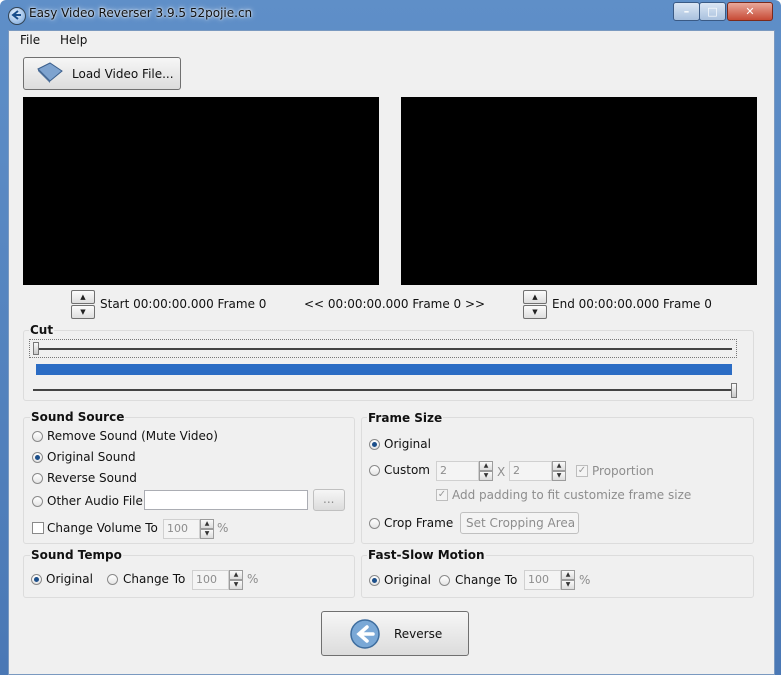  What do you see at coordinates (210, 580) in the screenshot?
I see `tempo-input: 100` at bounding box center [210, 580].